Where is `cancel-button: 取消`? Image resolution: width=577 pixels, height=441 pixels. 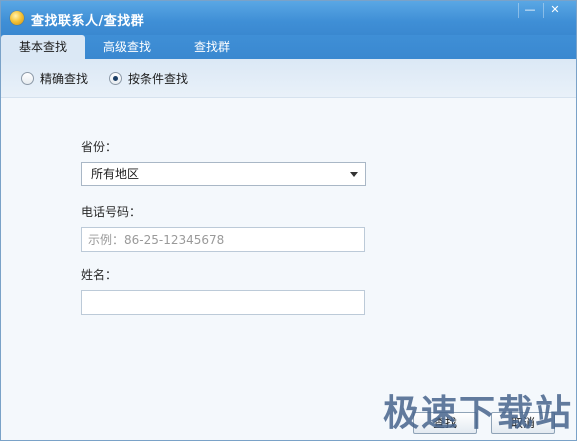
cancel-button: 取消 is located at coordinates (523, 423).